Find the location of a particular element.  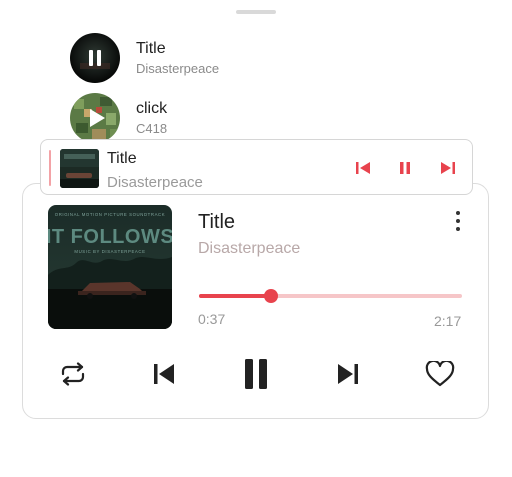

more-options-icon is located at coordinates (458, 221).